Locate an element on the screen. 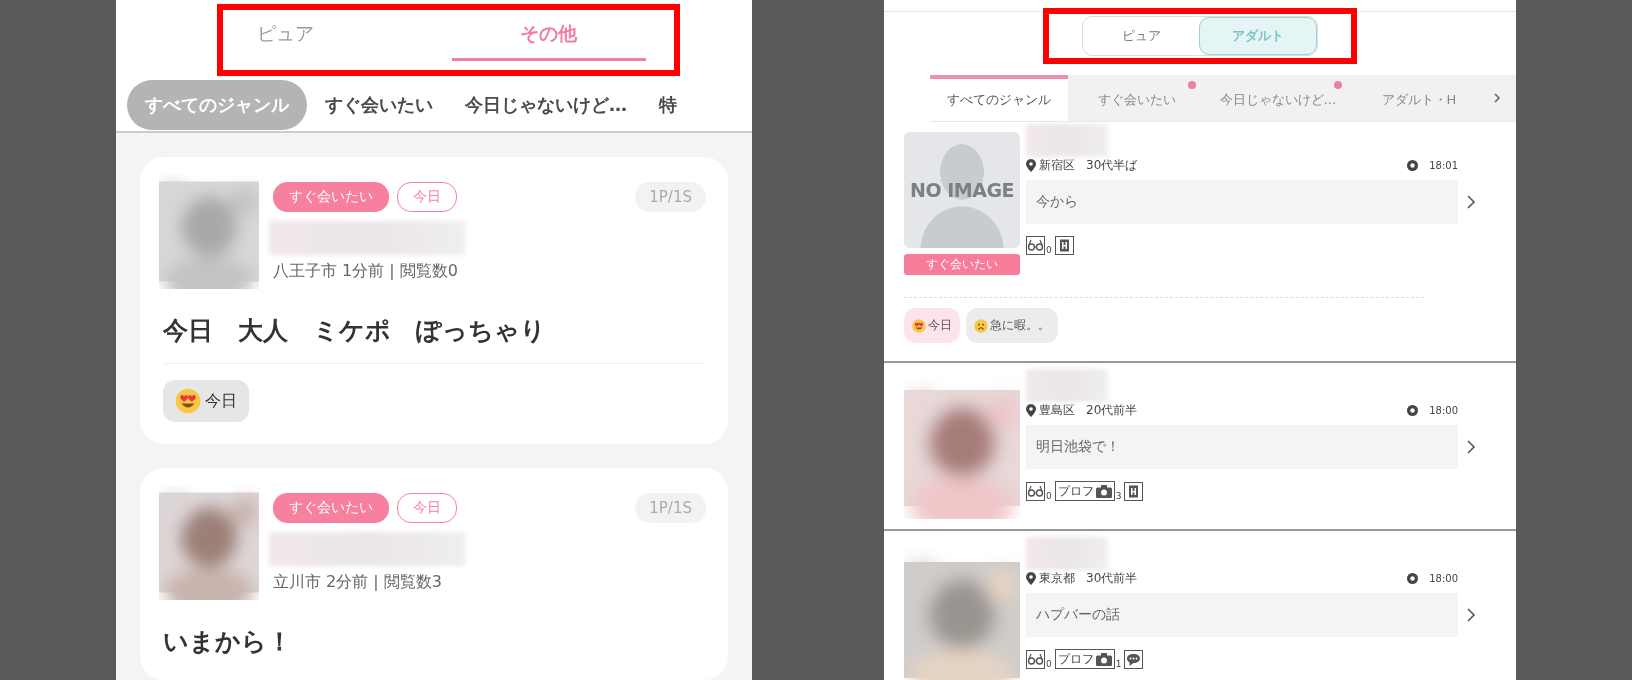  area-text: 豊島区 is located at coordinates (1057, 410).